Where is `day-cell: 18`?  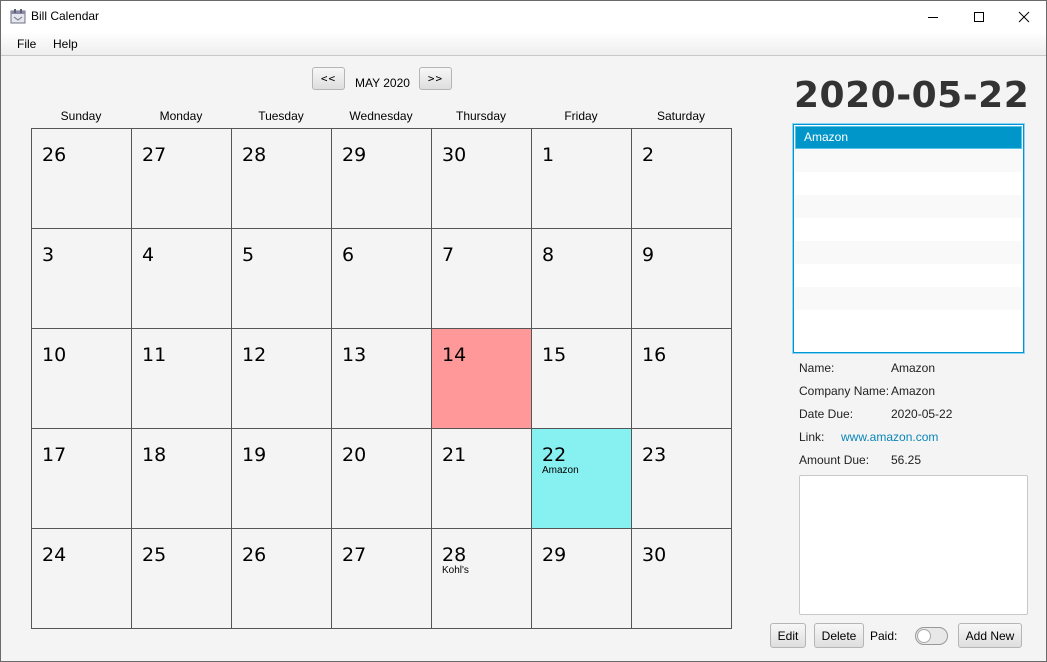
day-cell: 18 is located at coordinates (182, 479).